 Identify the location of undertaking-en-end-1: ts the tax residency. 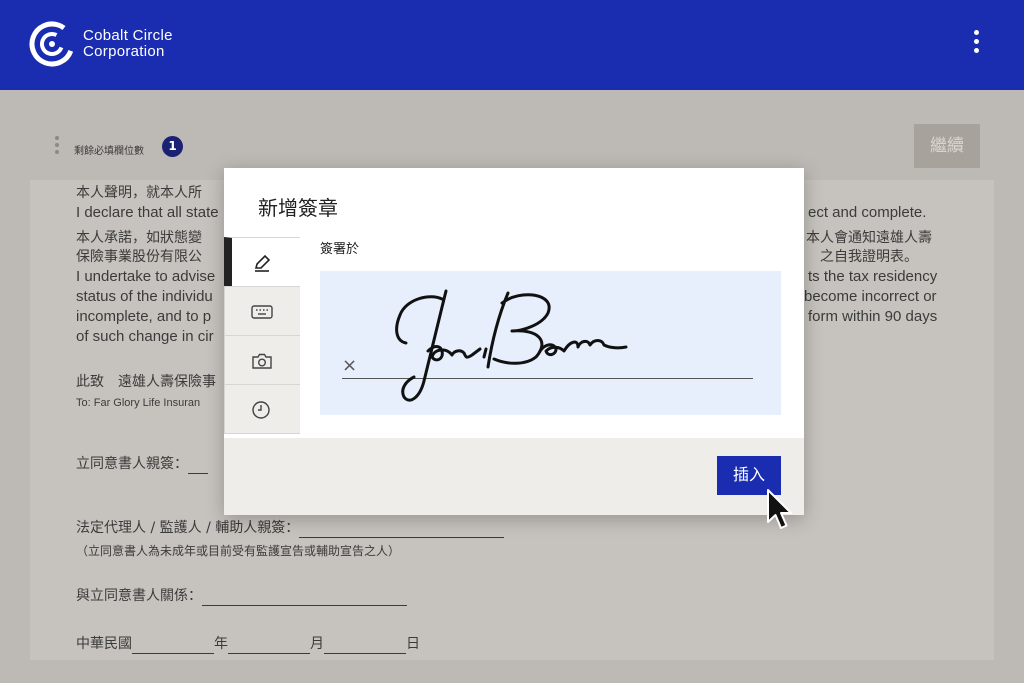
(873, 276).